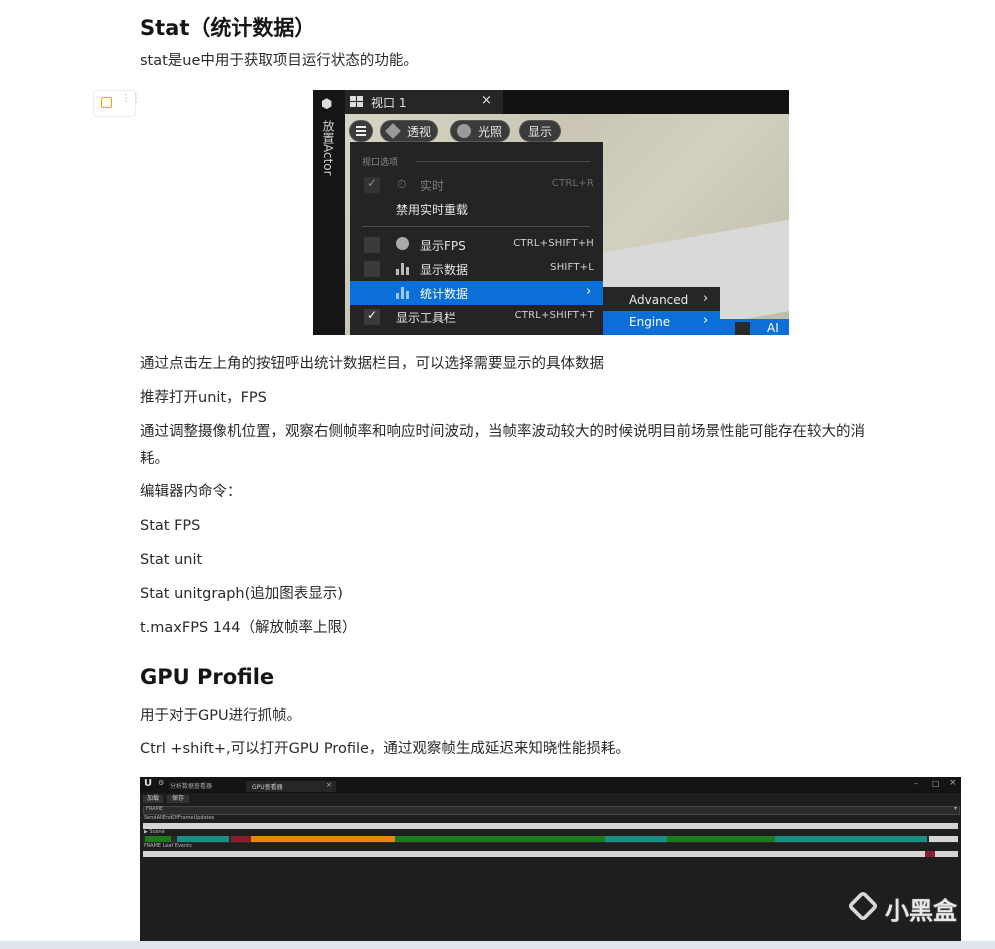  I want to click on stat-submenu: Advanced › Engine ›, so click(661, 311).